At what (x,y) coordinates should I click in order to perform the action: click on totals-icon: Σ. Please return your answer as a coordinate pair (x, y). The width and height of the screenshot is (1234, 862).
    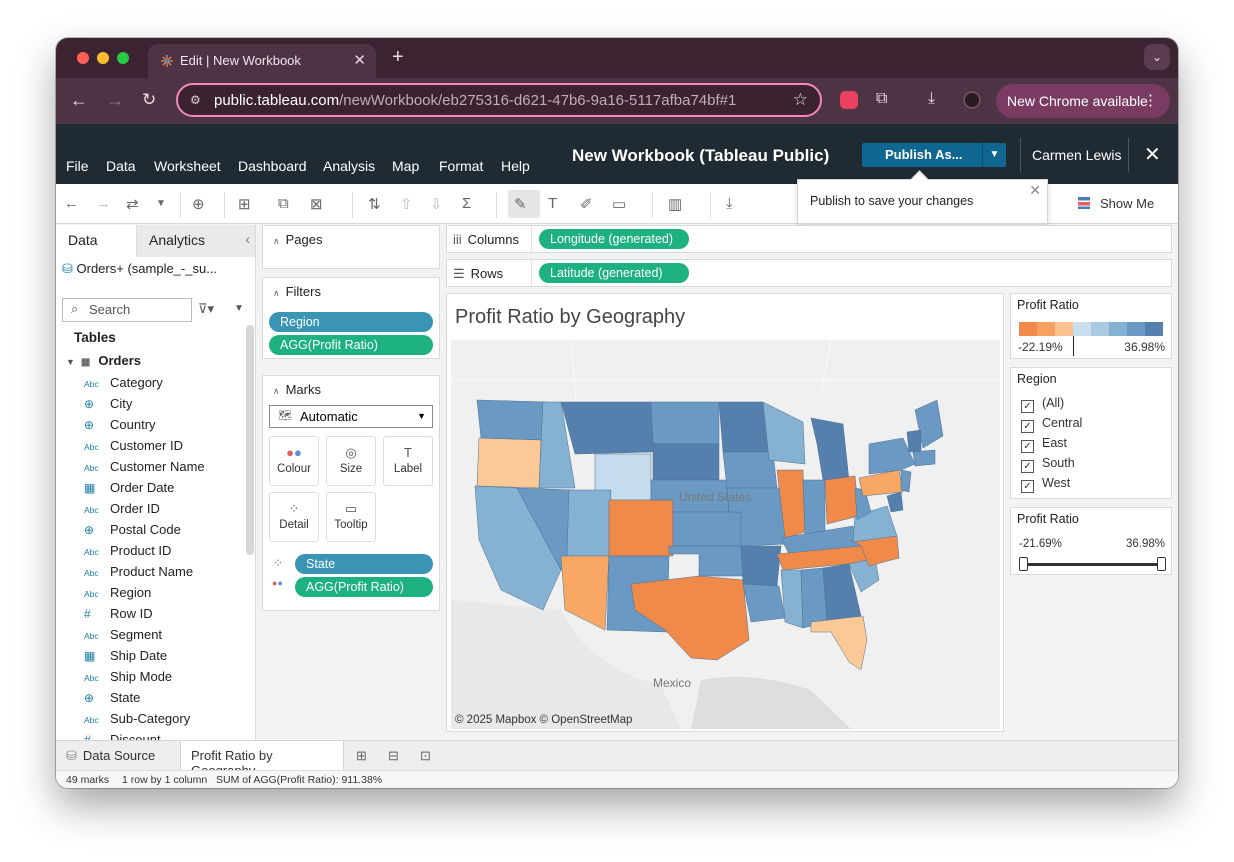
    Looking at the image, I should click on (466, 203).